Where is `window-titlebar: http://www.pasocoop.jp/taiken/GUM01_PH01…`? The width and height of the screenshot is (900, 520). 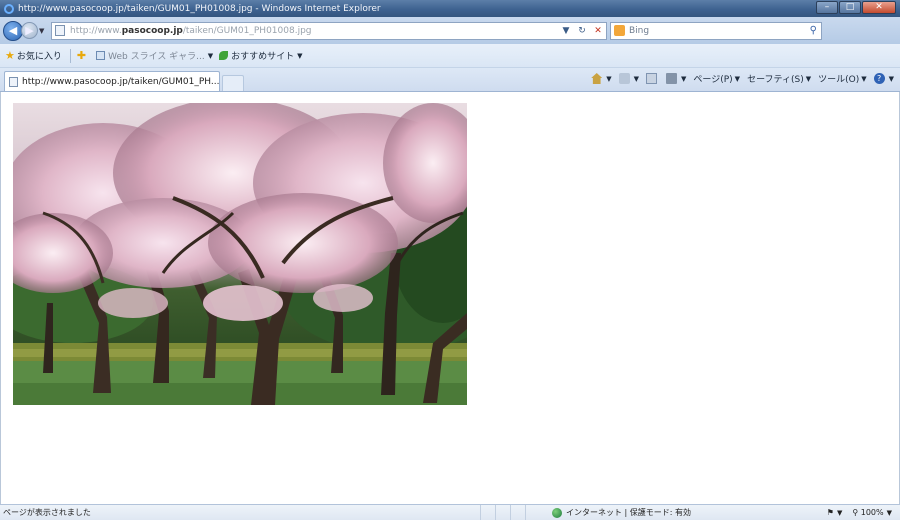
window-titlebar: http://www.pasocoop.jp/taiken/GUM01_PH01… is located at coordinates (450, 8).